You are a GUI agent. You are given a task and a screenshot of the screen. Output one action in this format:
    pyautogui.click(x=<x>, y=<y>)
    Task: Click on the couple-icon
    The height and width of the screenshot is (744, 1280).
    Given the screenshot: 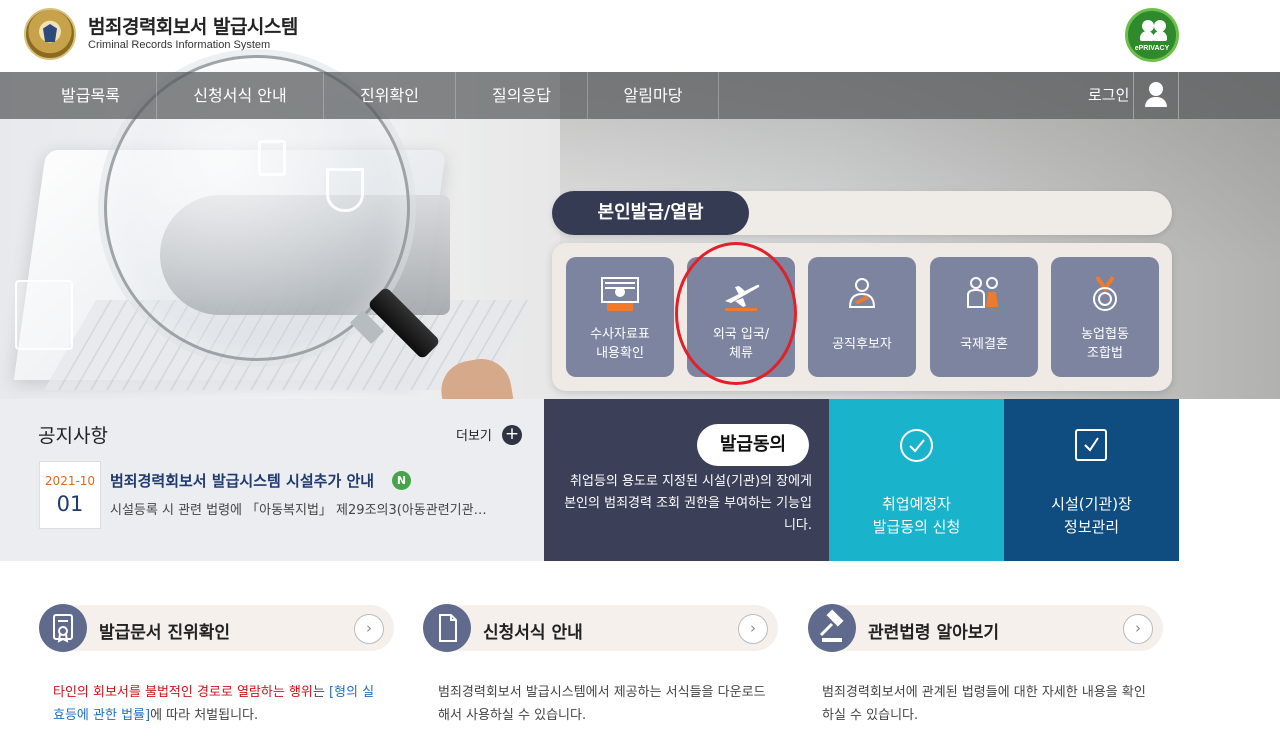 What is the action you would take?
    pyautogui.click(x=982, y=292)
    